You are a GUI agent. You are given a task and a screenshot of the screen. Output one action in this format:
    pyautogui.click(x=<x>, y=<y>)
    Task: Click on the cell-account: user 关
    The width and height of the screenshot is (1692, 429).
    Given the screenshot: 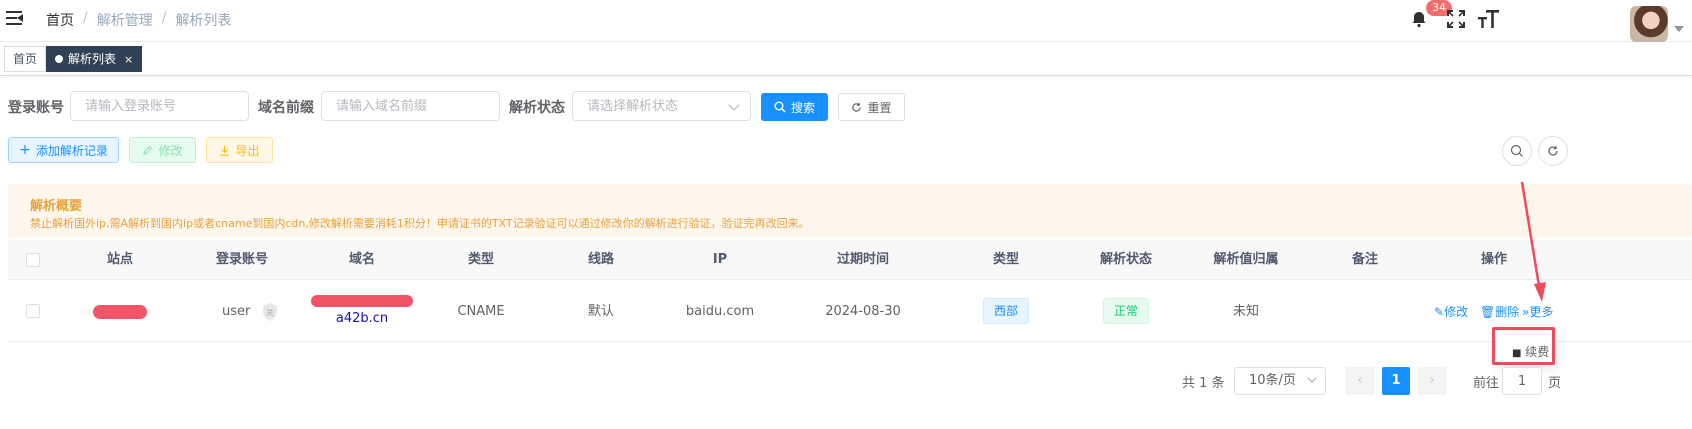 What is the action you would take?
    pyautogui.click(x=251, y=311)
    